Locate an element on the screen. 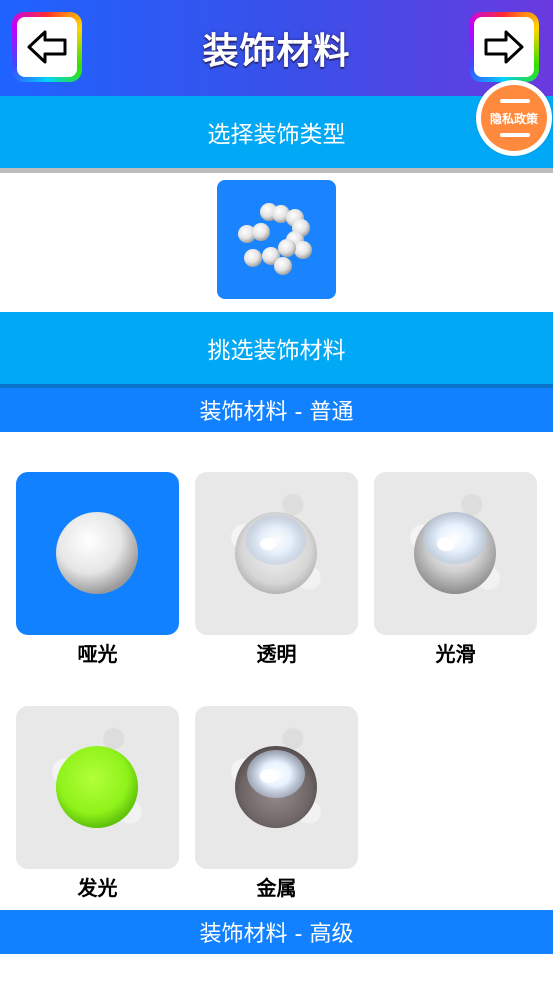 Image resolution: width=553 pixels, height=983 pixels. arrow-left-icon is located at coordinates (47, 47).